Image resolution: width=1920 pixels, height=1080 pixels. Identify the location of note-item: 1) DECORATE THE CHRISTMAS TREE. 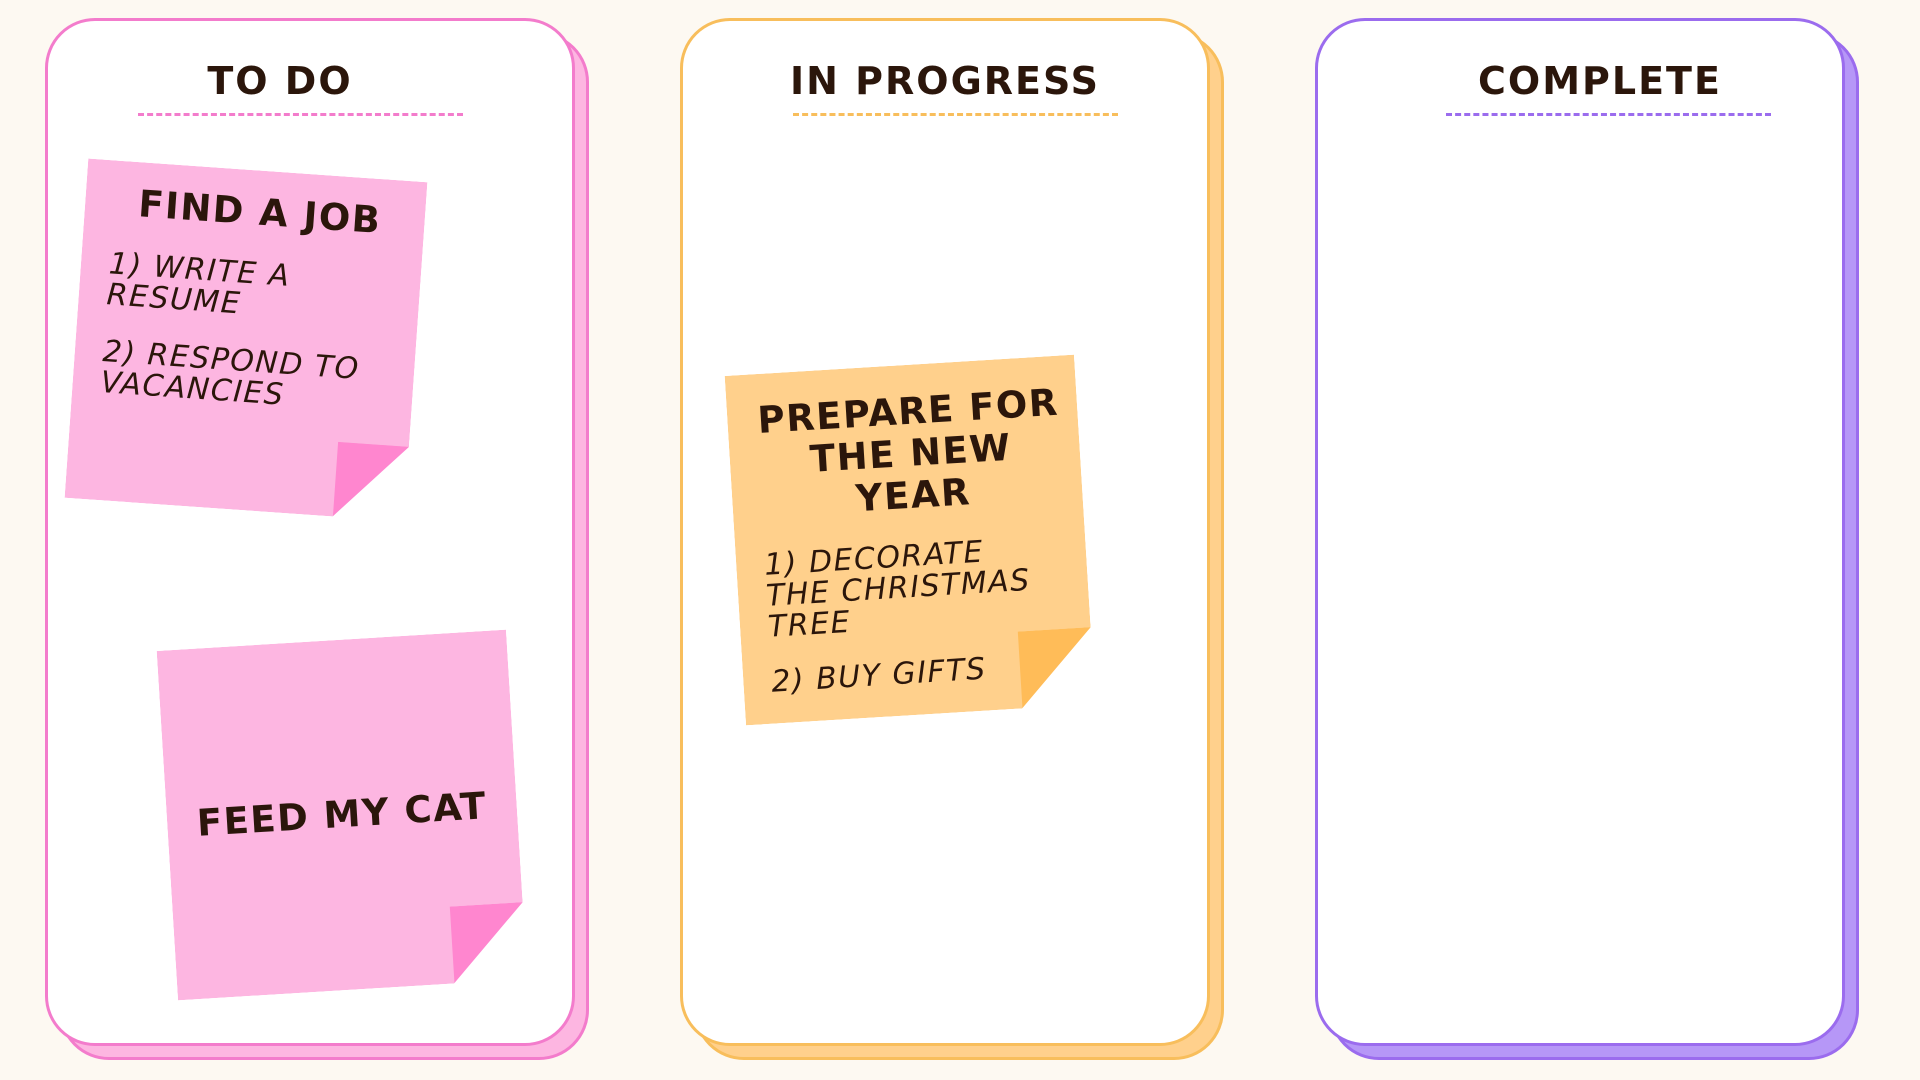
(897, 589).